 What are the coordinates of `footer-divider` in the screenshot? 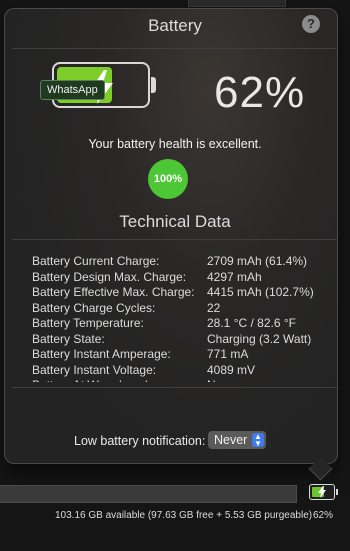 It's located at (175, 387).